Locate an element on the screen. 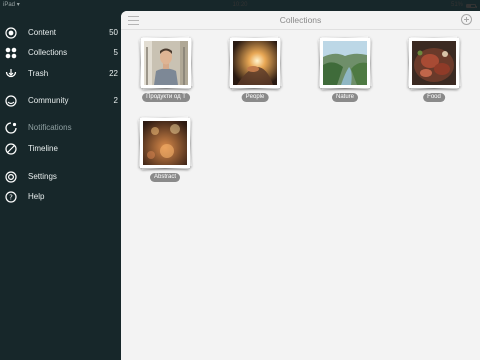 The image size is (480, 360). sidebar-item-notifications: Notifications is located at coordinates (61, 128).